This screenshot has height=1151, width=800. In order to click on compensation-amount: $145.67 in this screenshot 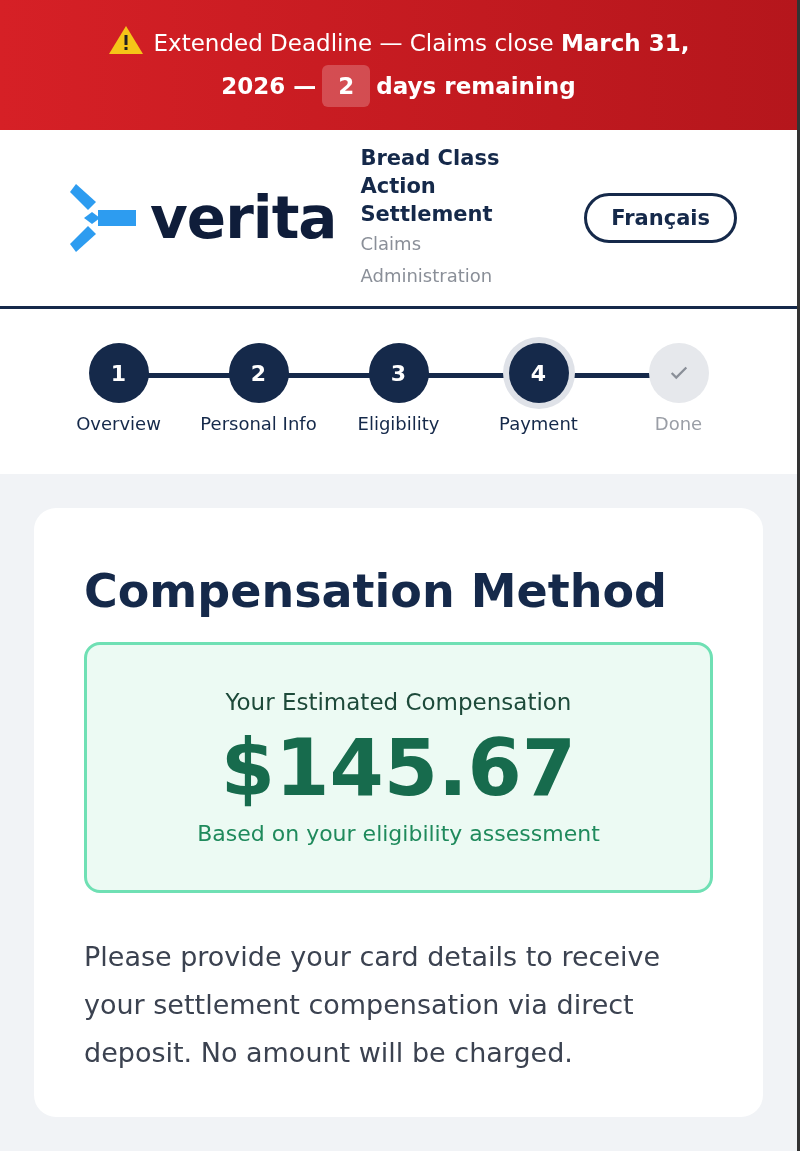, I will do `click(398, 768)`.